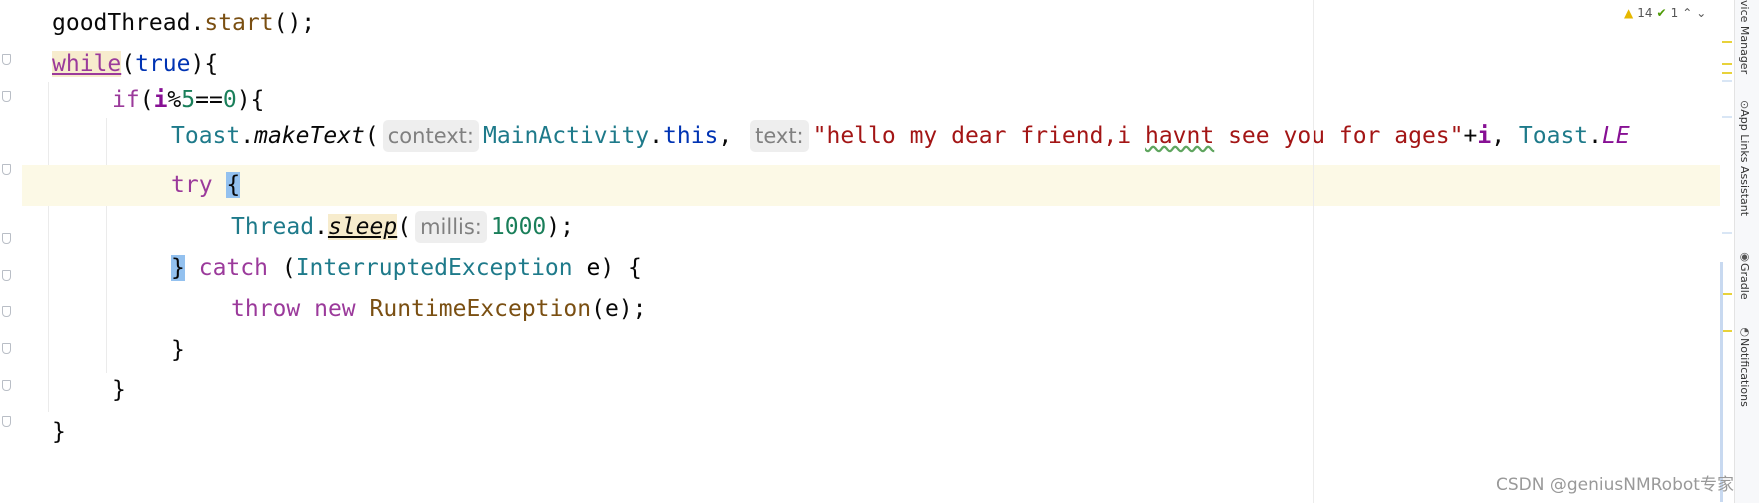 This screenshot has width=1759, height=503. What do you see at coordinates (266, 309) in the screenshot?
I see `keyword: throw` at bounding box center [266, 309].